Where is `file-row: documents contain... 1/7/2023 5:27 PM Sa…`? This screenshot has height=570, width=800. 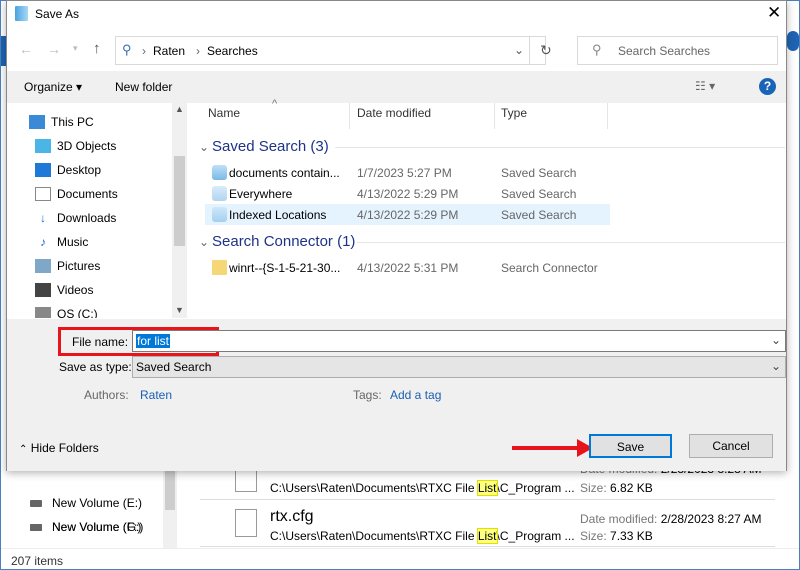
file-row: documents contain... 1/7/2023 5:27 PM Sa… is located at coordinates (407, 172).